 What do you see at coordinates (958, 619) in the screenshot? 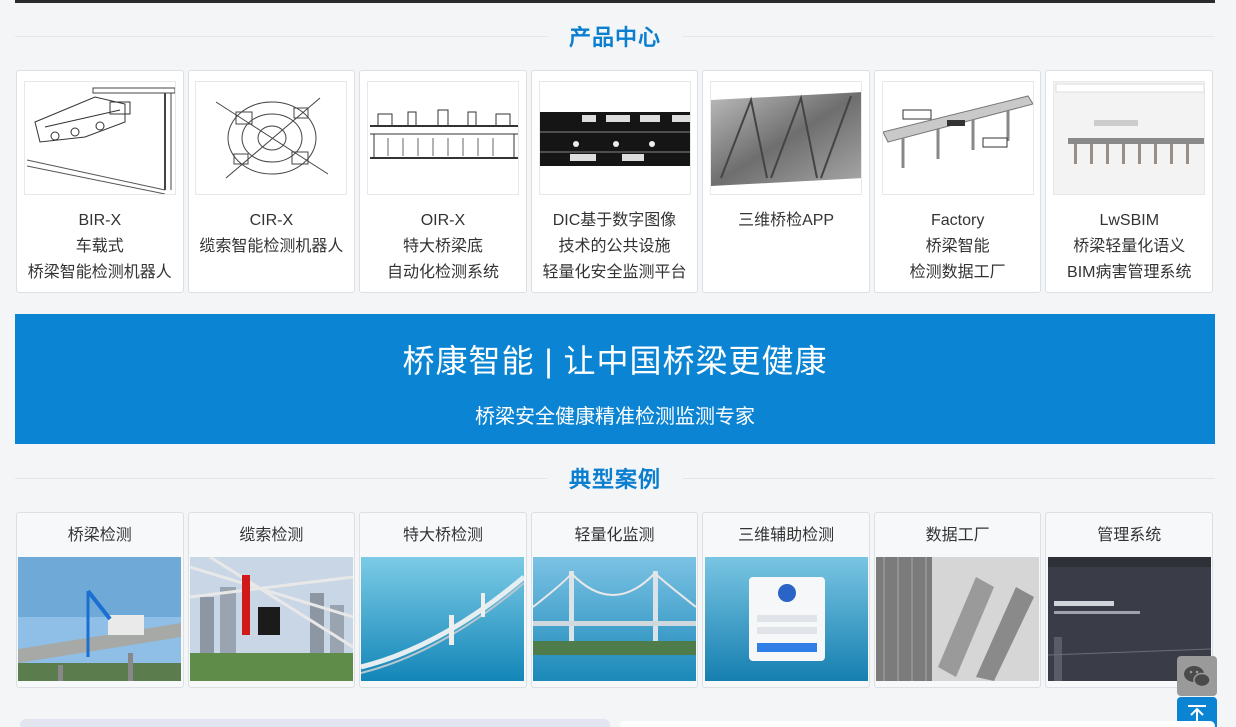
I see `3d-scan-render` at bounding box center [958, 619].